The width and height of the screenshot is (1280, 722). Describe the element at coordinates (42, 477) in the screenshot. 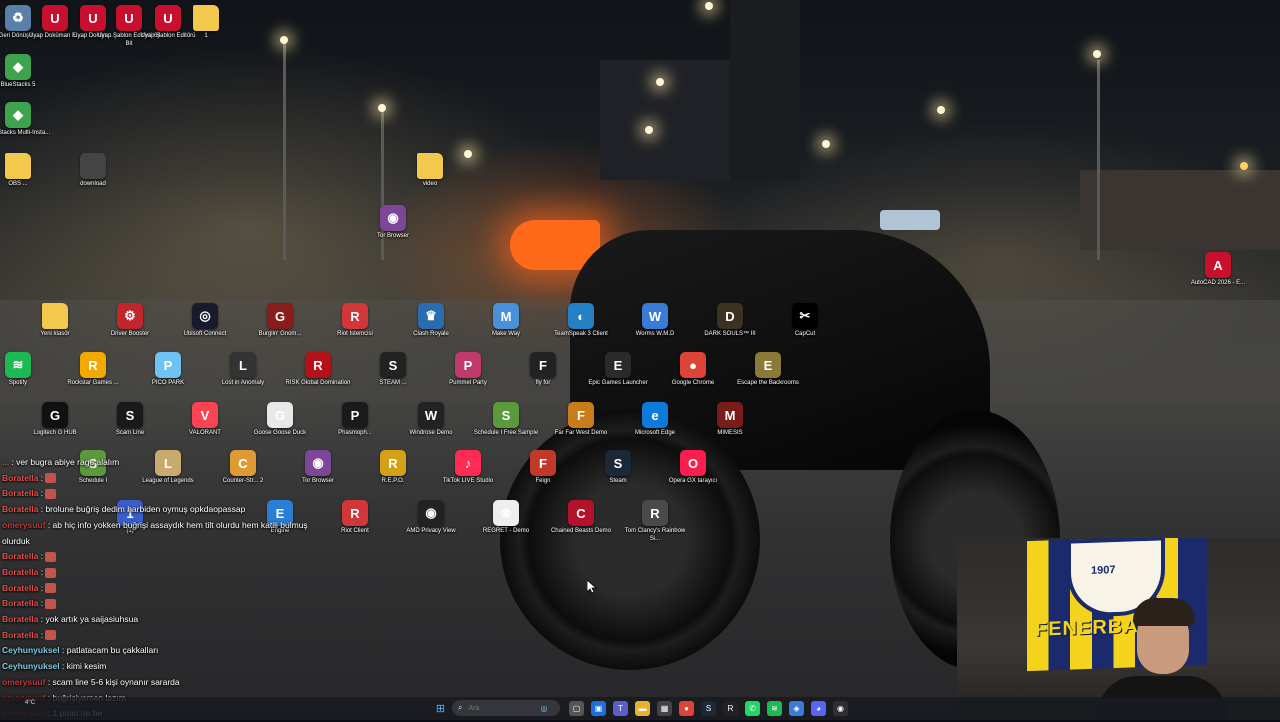

I see `chat-text: :` at that location.